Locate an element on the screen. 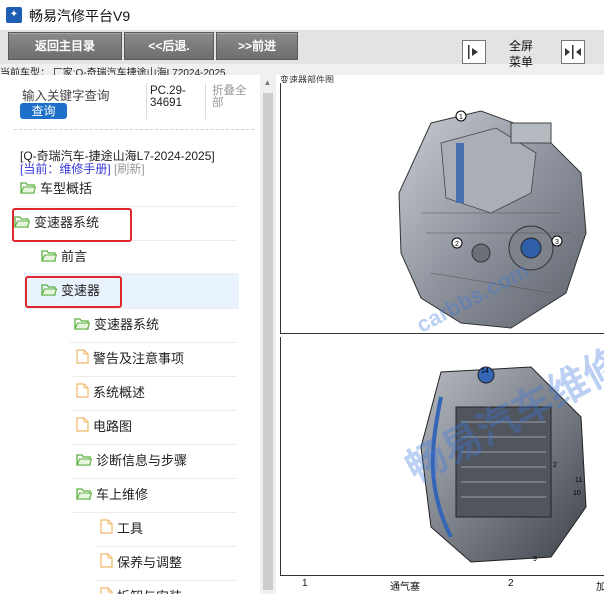 The width and height of the screenshot is (604, 594). current-manual: [当前：维修手册] [刷新] is located at coordinates (82, 168).